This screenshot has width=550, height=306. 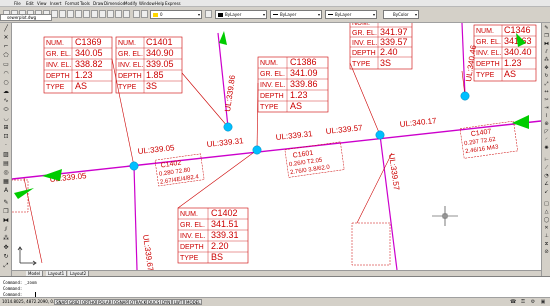 I want to click on menu-insert: Insert, so click(x=55, y=3).